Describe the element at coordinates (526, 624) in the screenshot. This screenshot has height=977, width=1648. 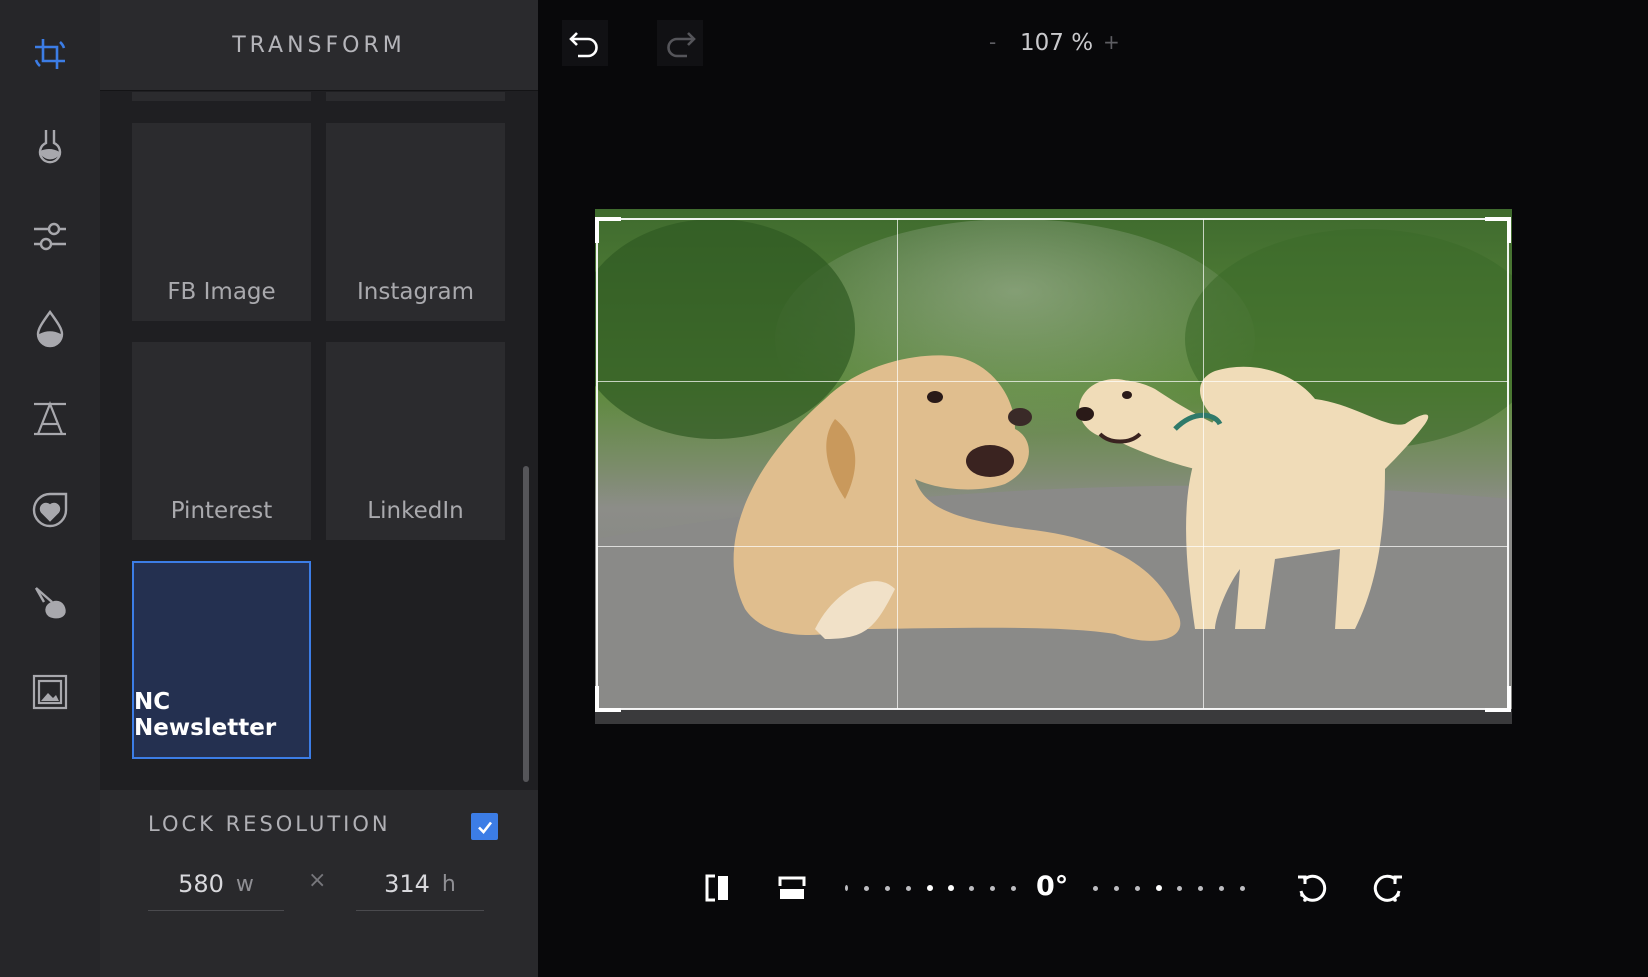
I see `panel-scrollbar` at that location.